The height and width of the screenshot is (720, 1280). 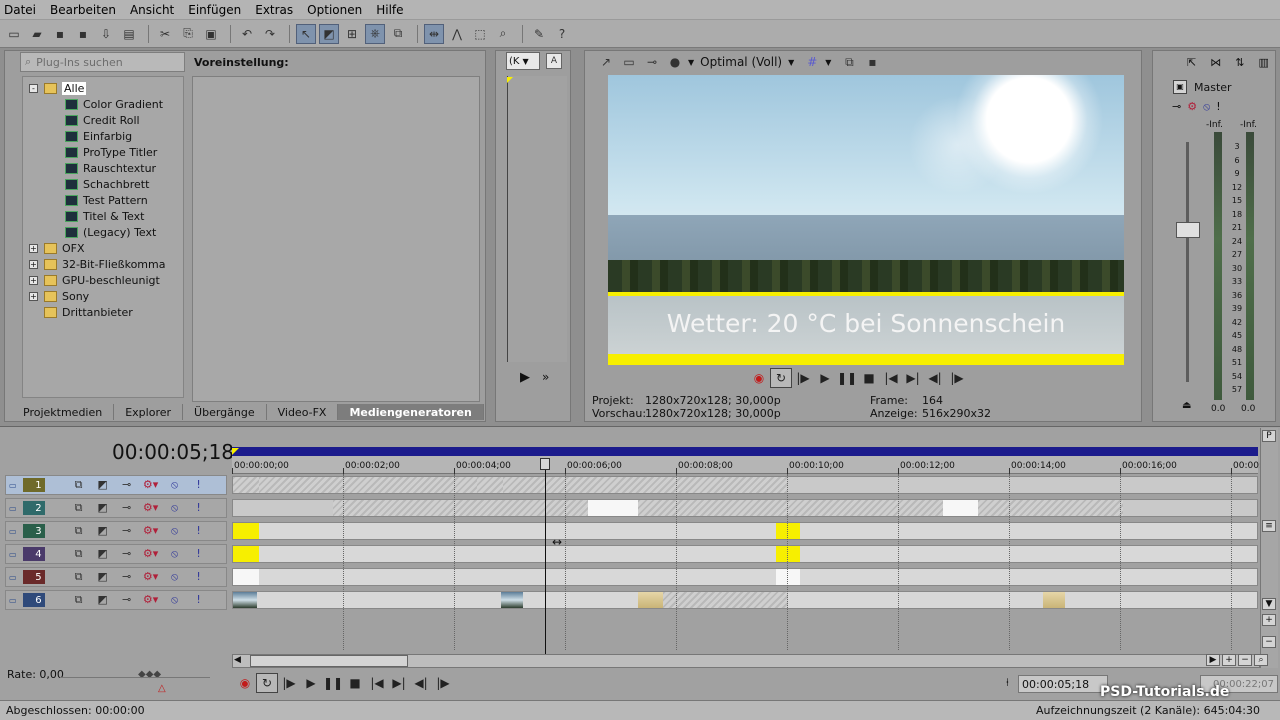 I want to click on menu-bearbeiten: Bearbeiten, so click(x=83, y=10).